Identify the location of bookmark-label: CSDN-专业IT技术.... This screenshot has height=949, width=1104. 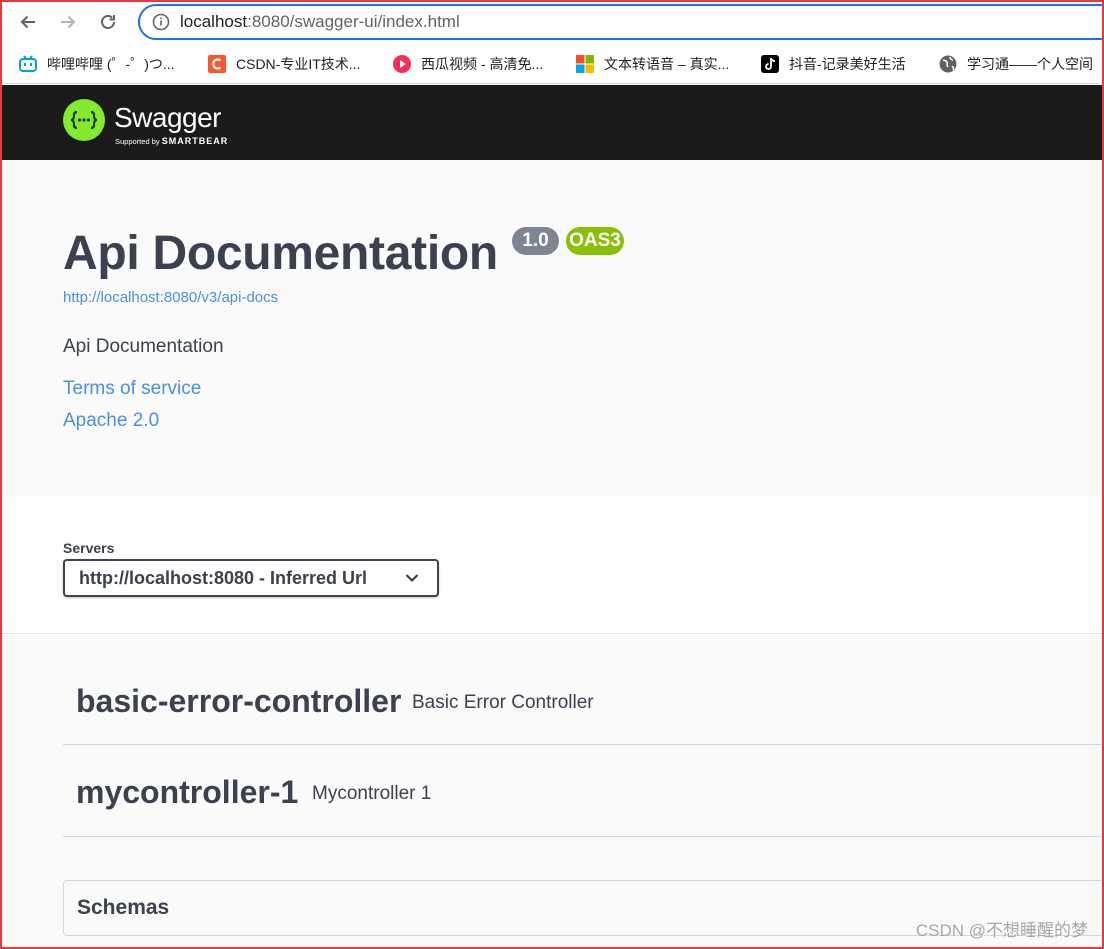
(298, 64).